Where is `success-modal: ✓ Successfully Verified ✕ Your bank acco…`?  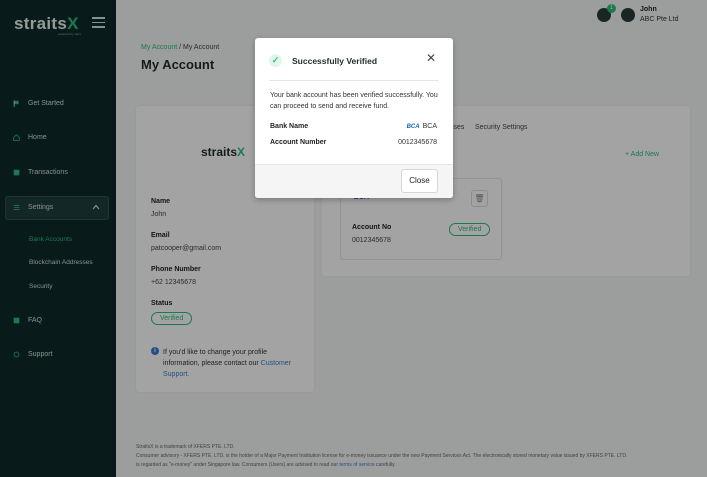 success-modal: ✓ Successfully Verified ✕ Your bank acco… is located at coordinates (354, 118).